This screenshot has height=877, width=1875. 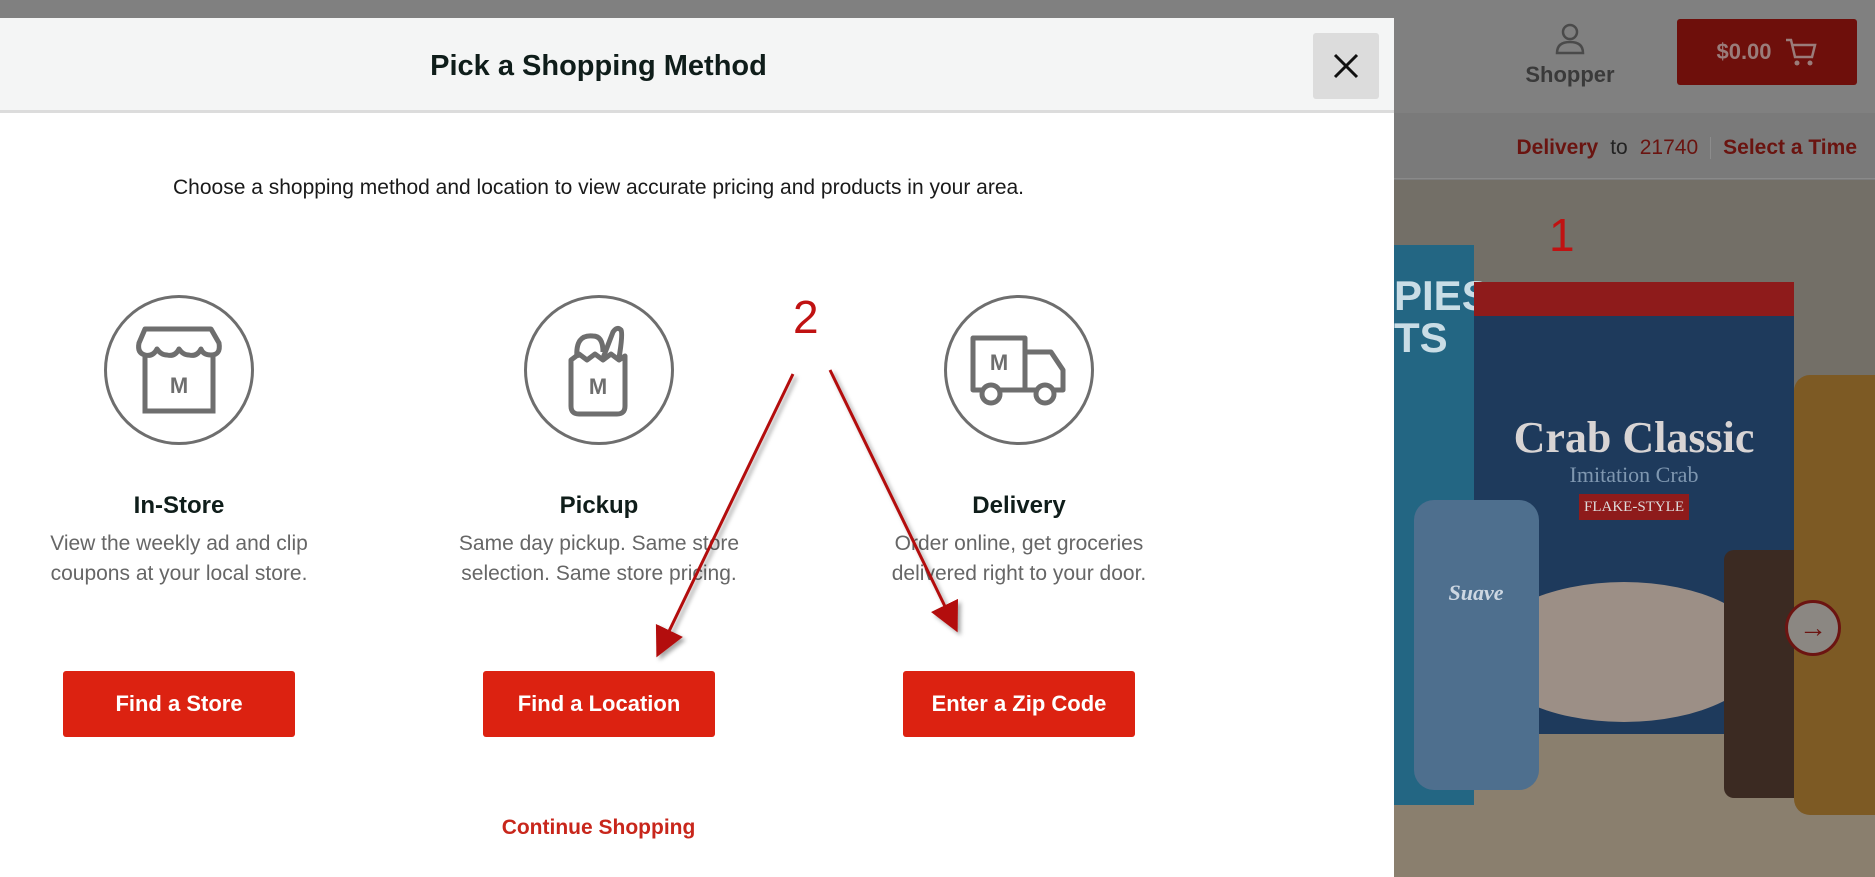 What do you see at coordinates (1019, 505) in the screenshot?
I see `option-title: Delivery` at bounding box center [1019, 505].